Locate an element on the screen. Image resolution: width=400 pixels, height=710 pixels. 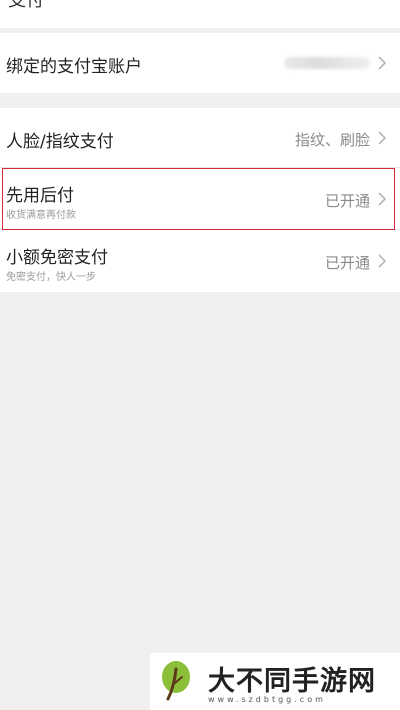
pay-later-row: 先用后付 收货满意再付款 已开通 is located at coordinates (200, 199).